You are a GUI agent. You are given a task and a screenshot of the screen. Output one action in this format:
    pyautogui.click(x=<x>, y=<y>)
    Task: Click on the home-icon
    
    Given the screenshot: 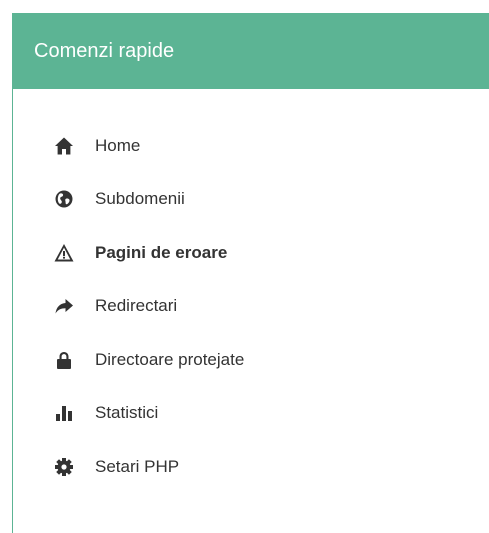 What is the action you would take?
    pyautogui.click(x=64, y=146)
    